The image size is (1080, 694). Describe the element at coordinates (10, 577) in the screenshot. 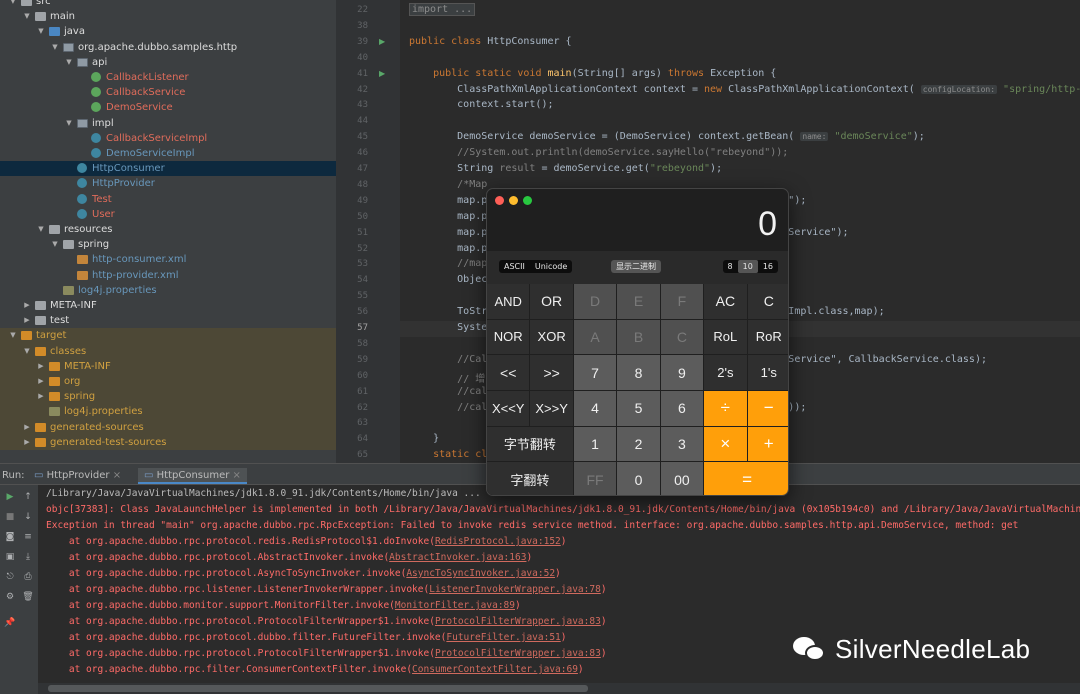

I see `exit-icon: ⎋` at that location.